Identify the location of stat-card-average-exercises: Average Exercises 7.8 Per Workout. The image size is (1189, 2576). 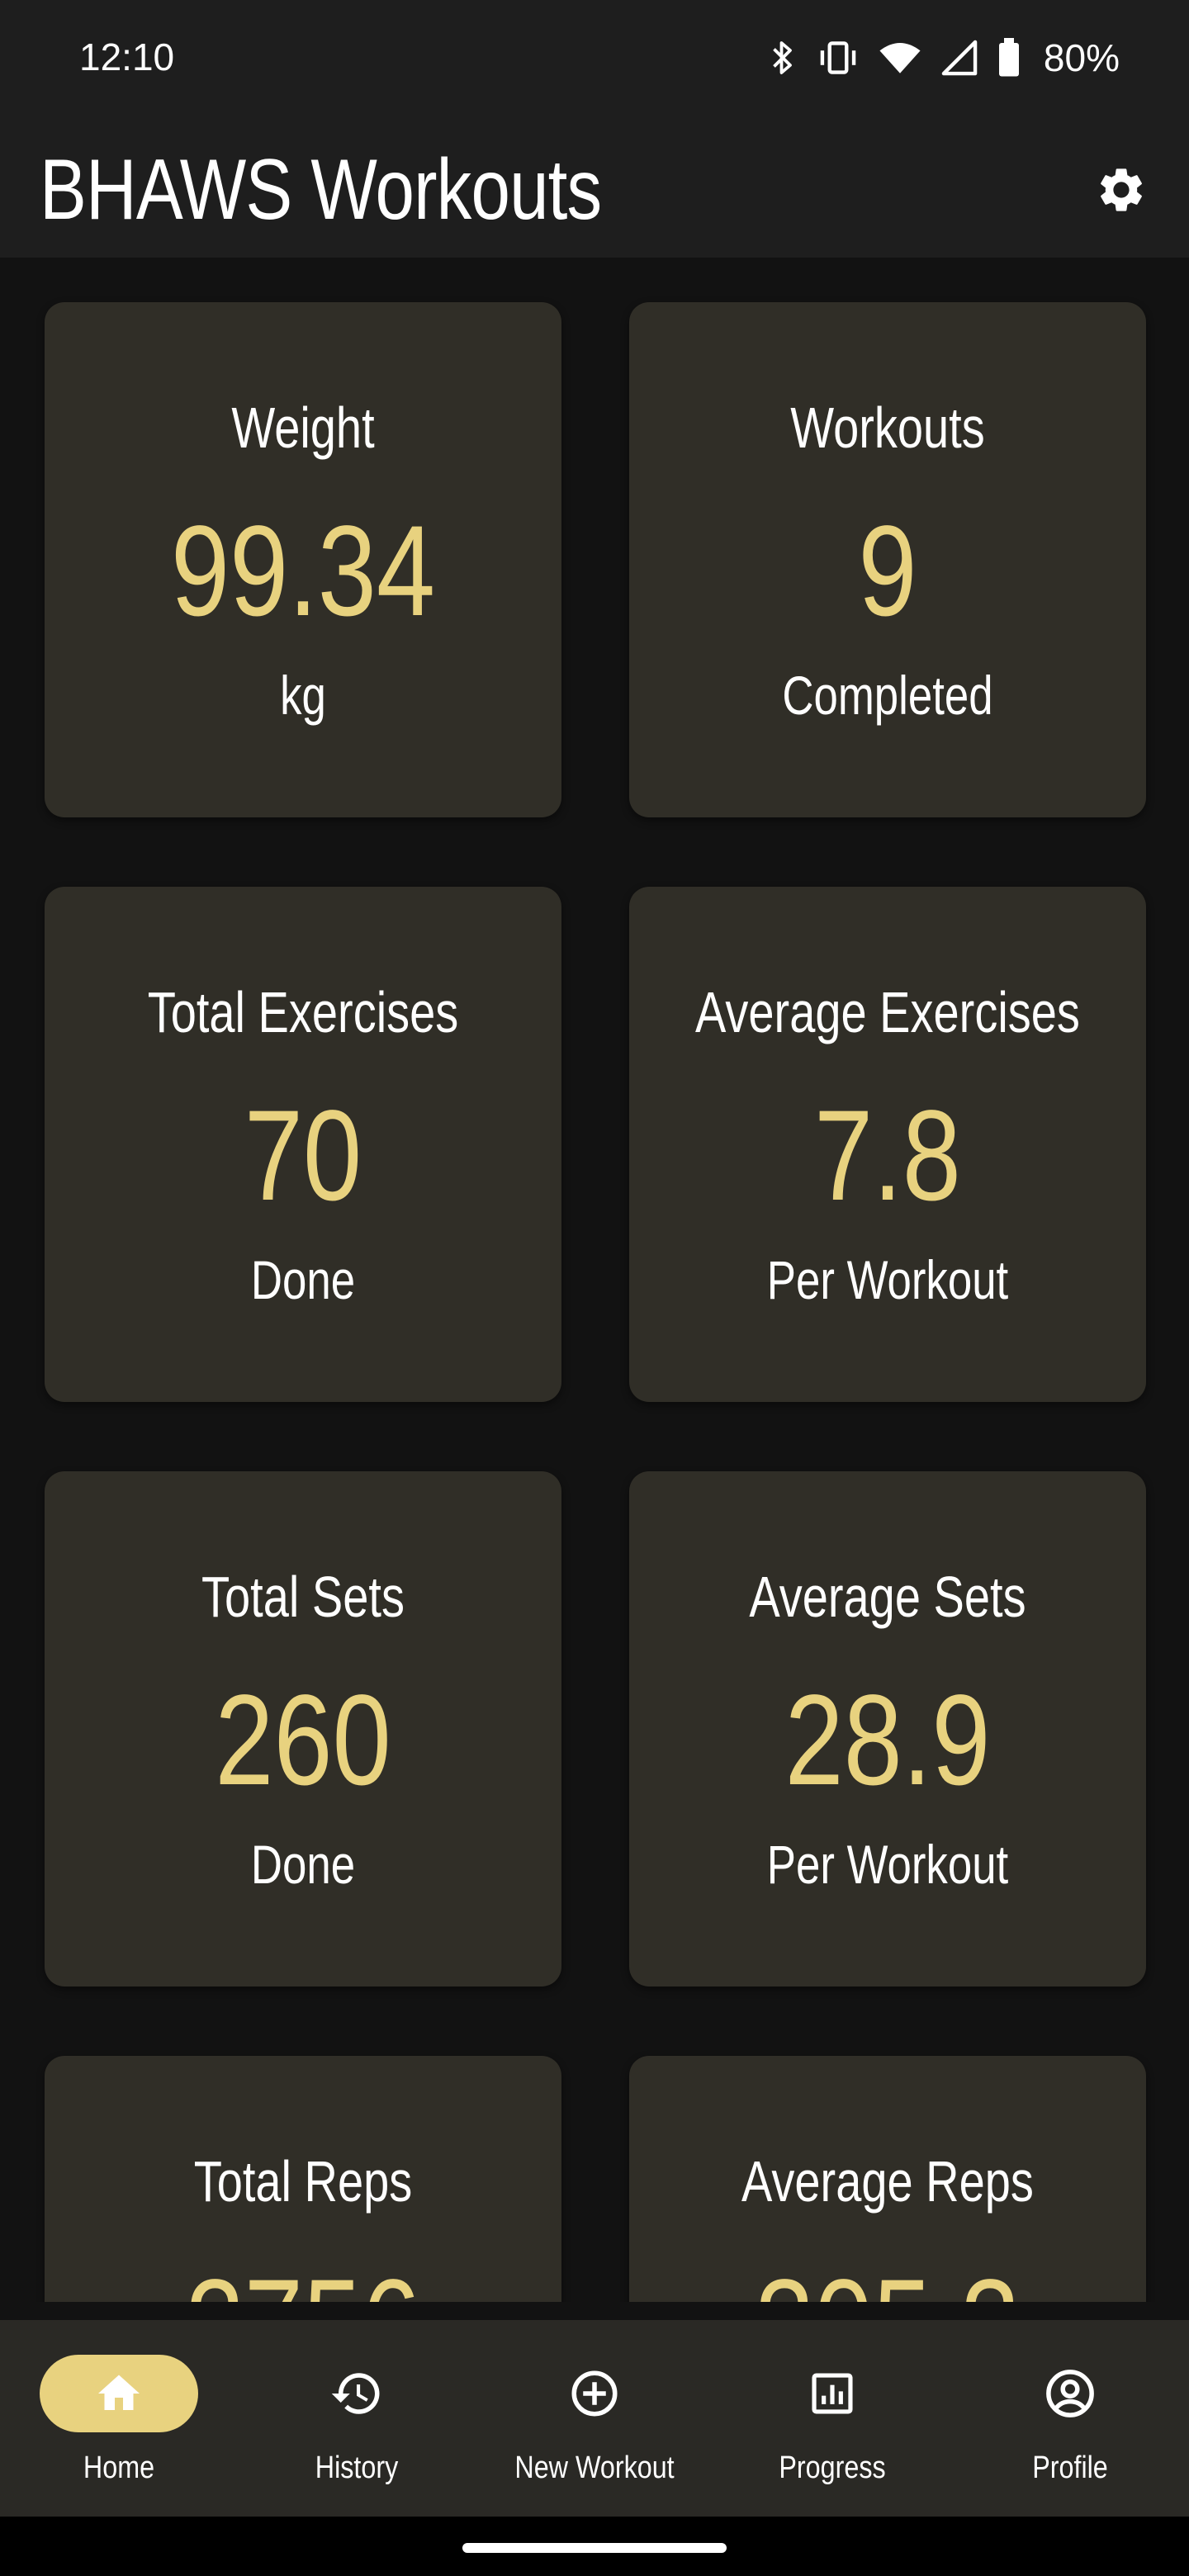
(887, 1144).